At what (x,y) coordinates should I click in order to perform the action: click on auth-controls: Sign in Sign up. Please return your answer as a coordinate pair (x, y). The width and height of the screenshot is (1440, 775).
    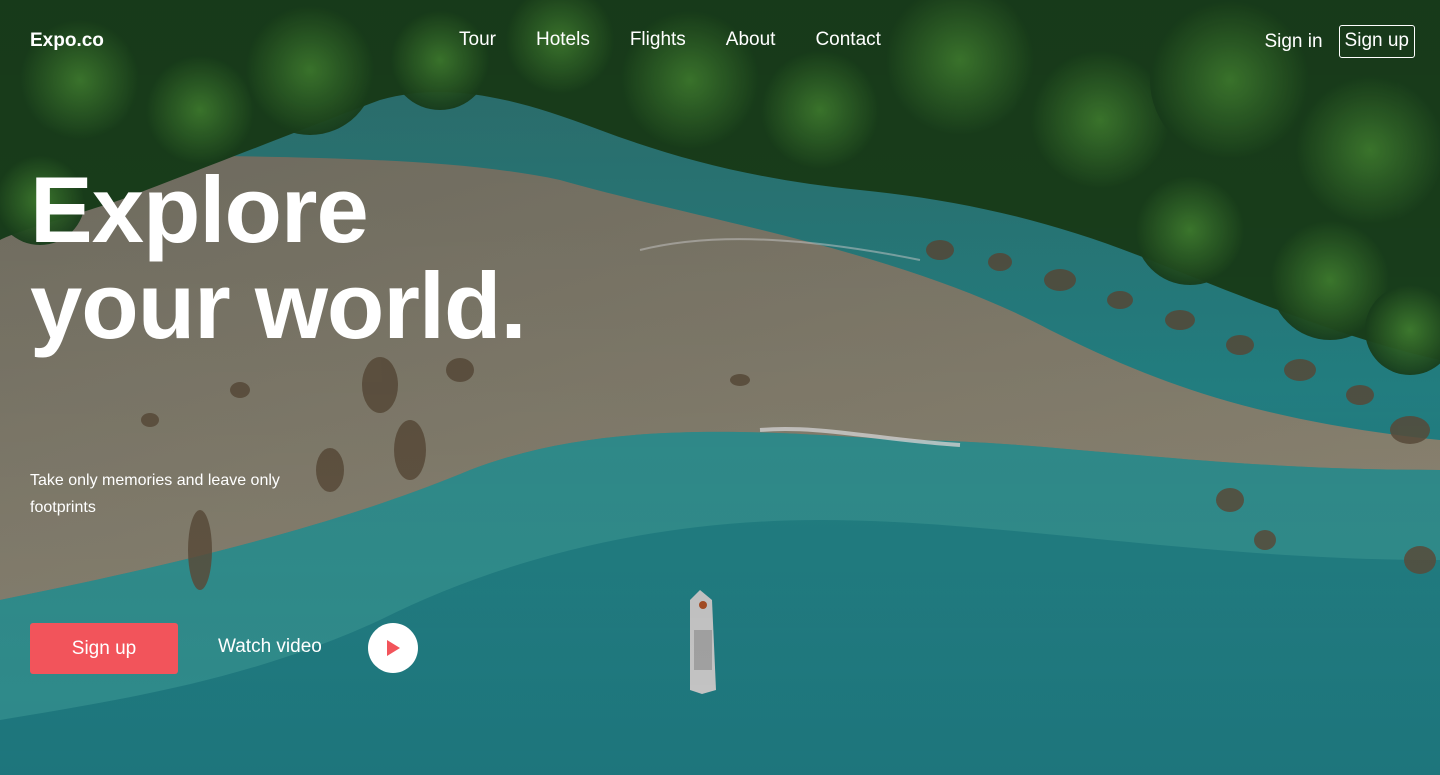
    Looking at the image, I should click on (1339, 41).